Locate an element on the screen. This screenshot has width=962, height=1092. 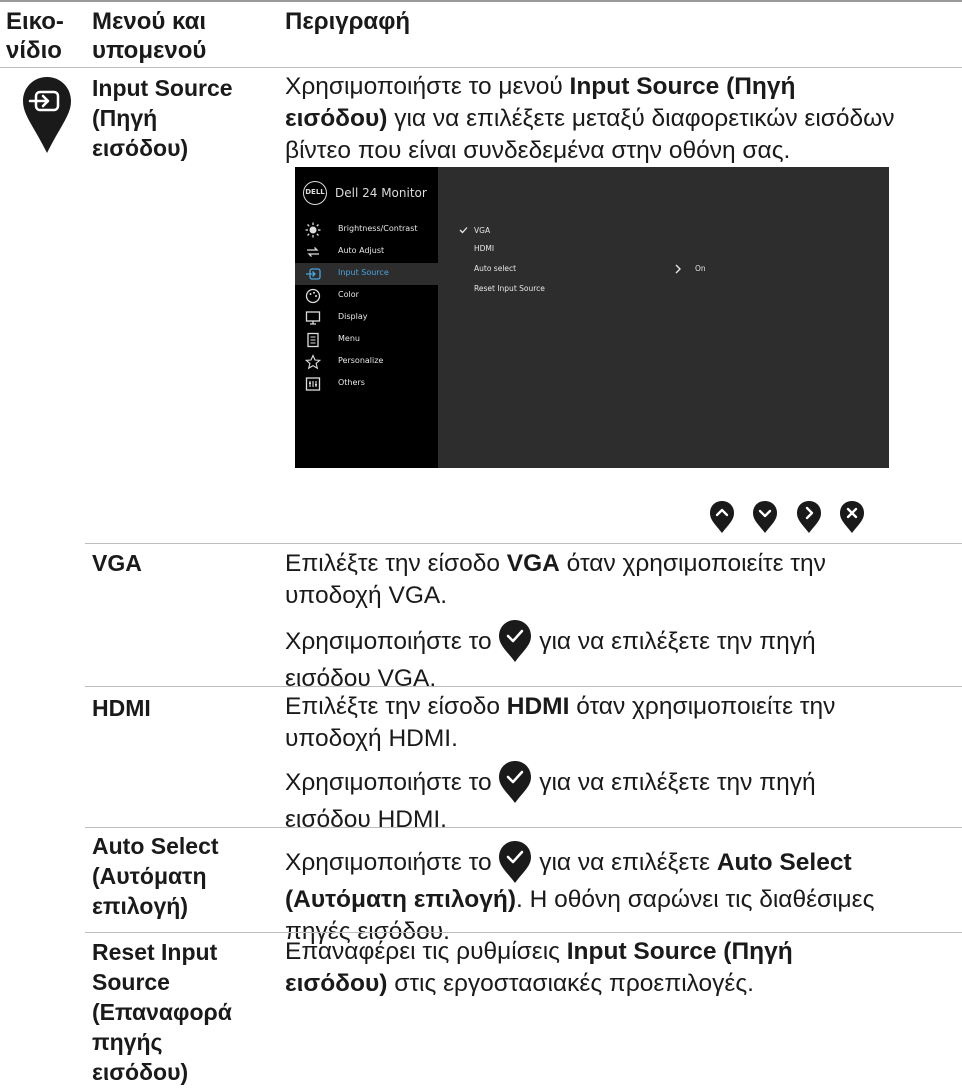
osd-menu-label: Input Source is located at coordinates (363, 272).